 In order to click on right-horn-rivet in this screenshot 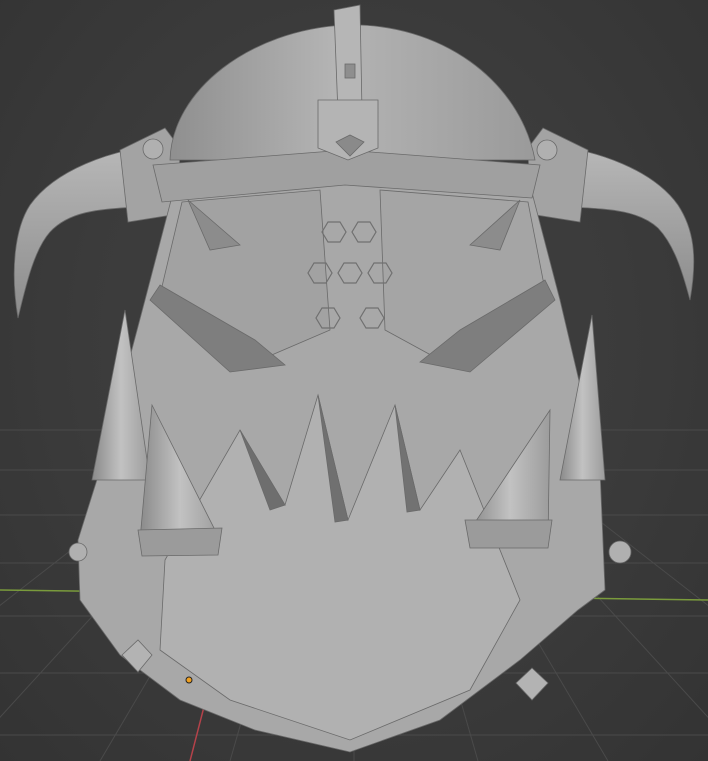, I will do `click(547, 150)`.